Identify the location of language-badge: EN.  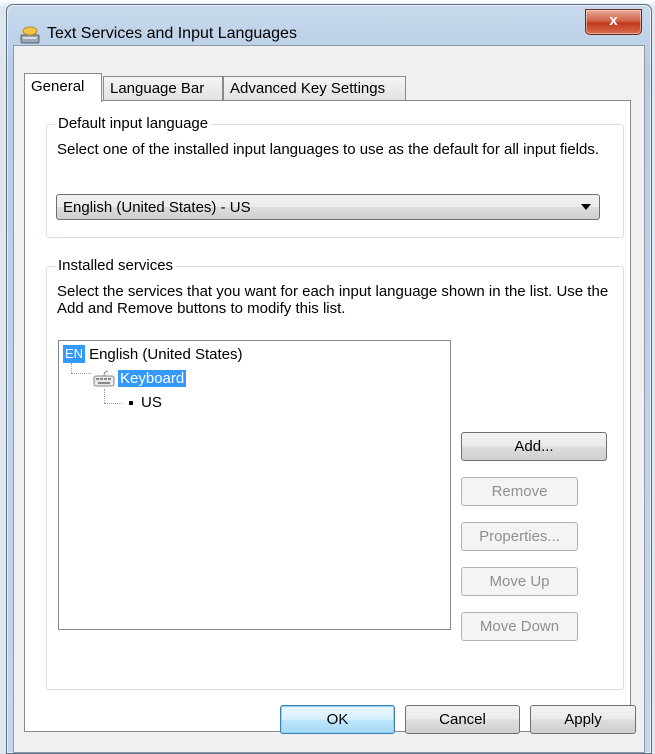
(74, 354).